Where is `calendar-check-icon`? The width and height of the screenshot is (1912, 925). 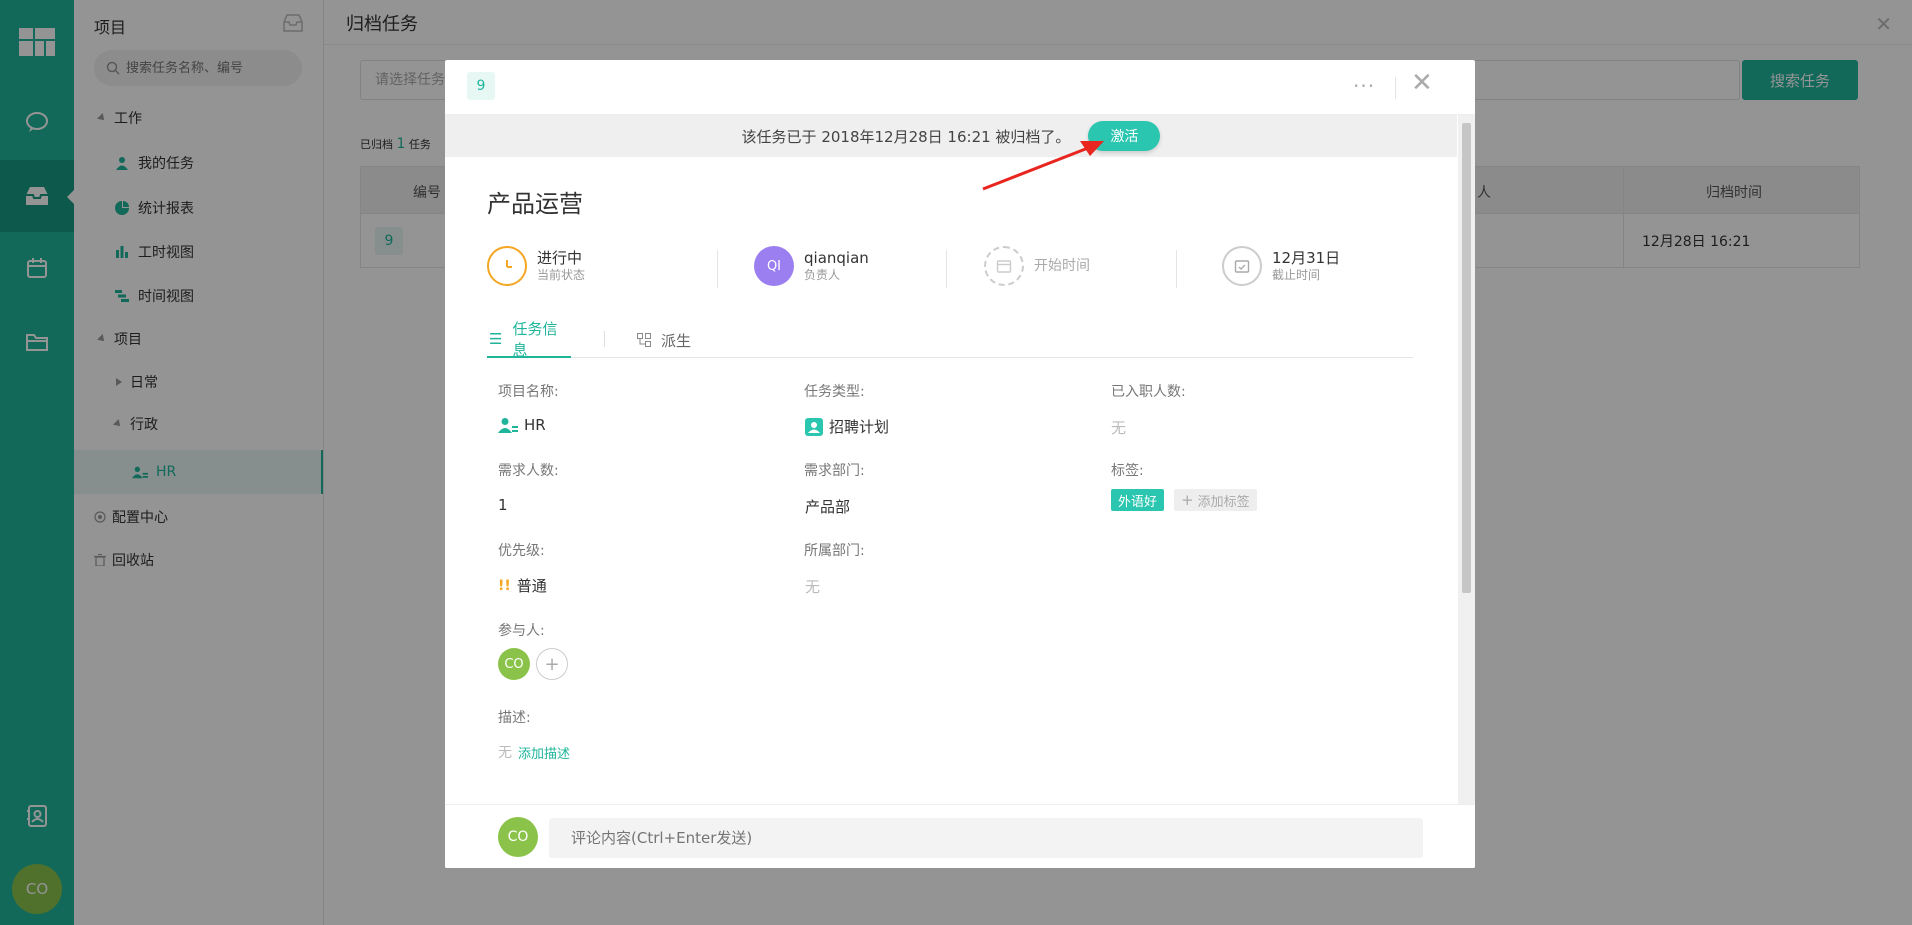
calendar-check-icon is located at coordinates (1242, 266).